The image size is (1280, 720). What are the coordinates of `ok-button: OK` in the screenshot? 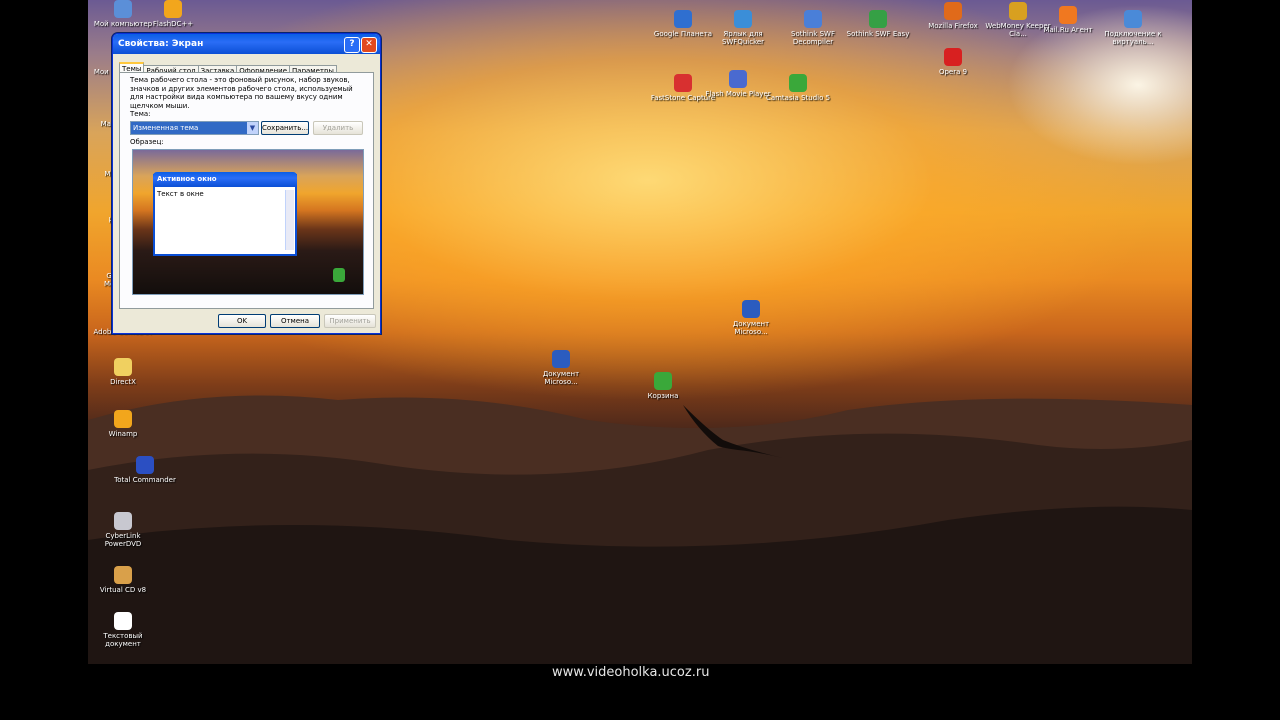 It's located at (242, 321).